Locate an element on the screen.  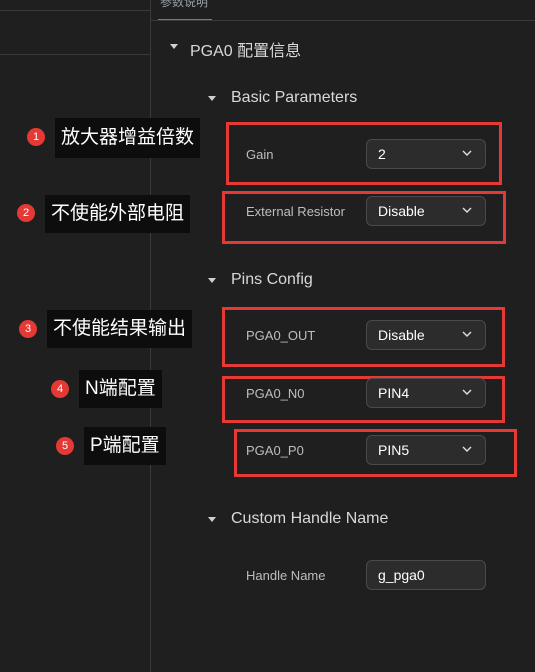
pga0-out-label: PGA0_OUT is located at coordinates (281, 335).